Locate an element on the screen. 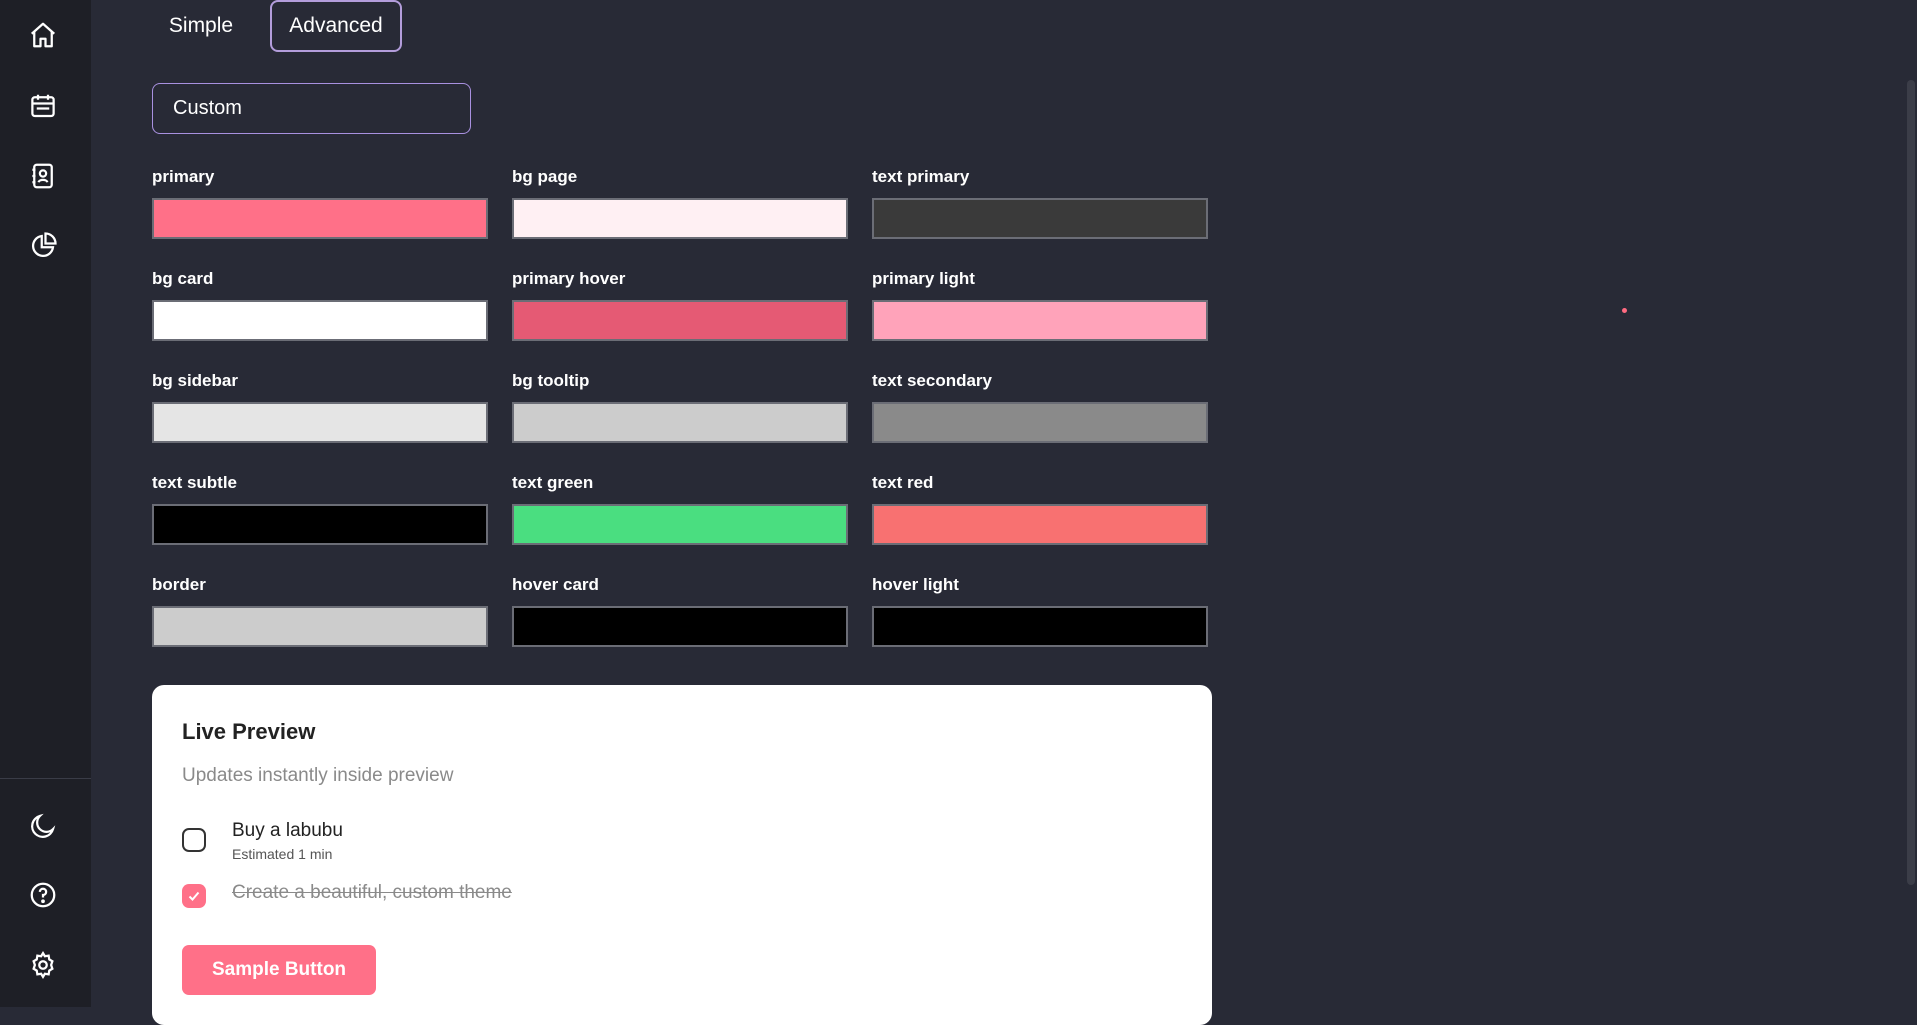  swatch-text-red: text red is located at coordinates (1040, 508).